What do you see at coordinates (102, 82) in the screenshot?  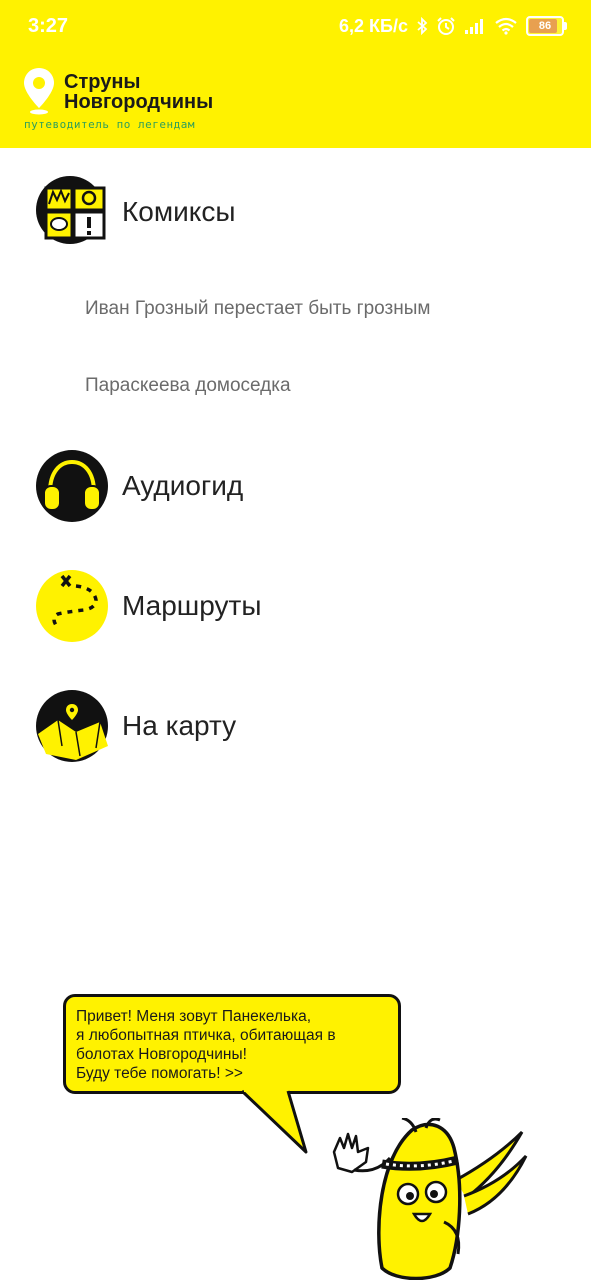 I see `app-title-line1: Струны` at bounding box center [102, 82].